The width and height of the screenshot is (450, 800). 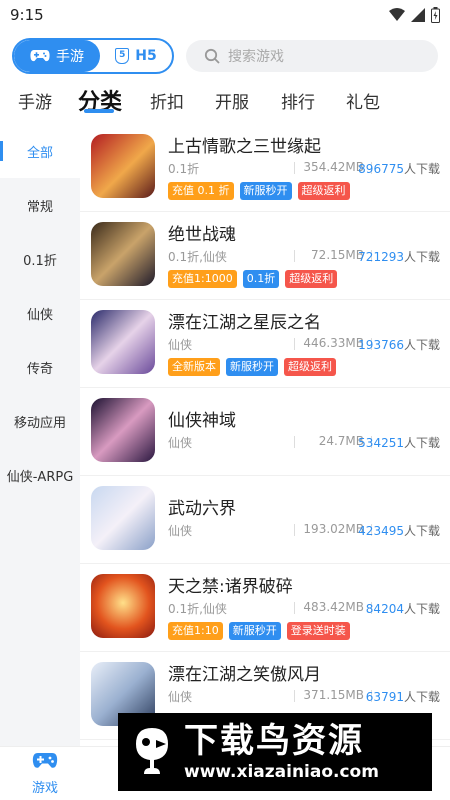 What do you see at coordinates (146, 56) in the screenshot?
I see `mode-h5-label: H5` at bounding box center [146, 56].